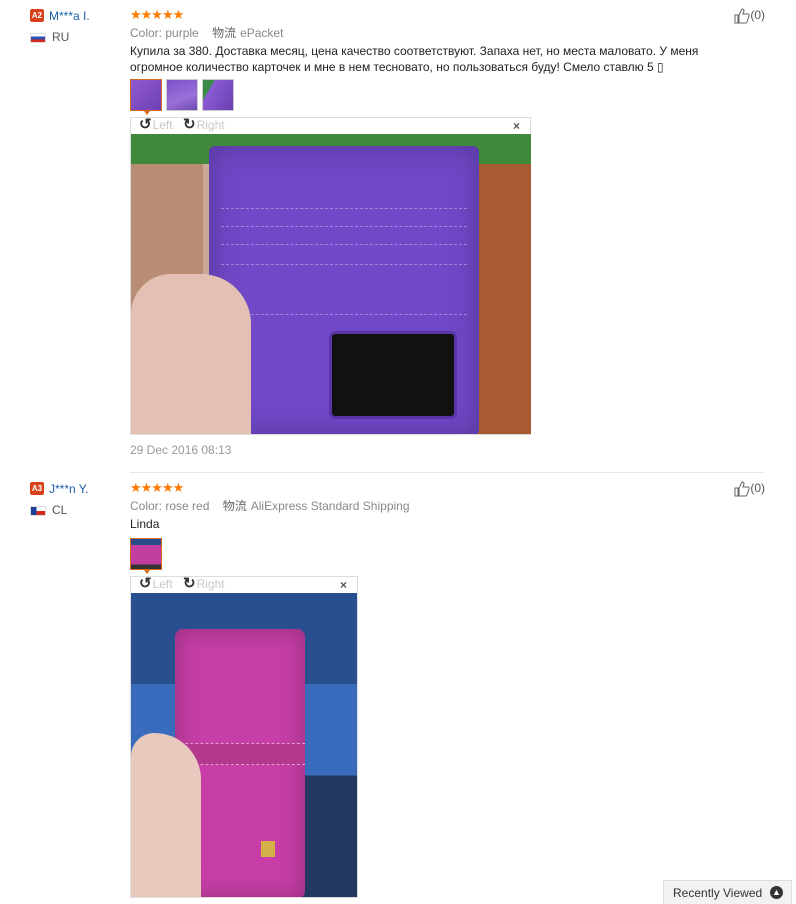  What do you see at coordinates (60, 510) in the screenshot?
I see `country-code: CL` at bounding box center [60, 510].